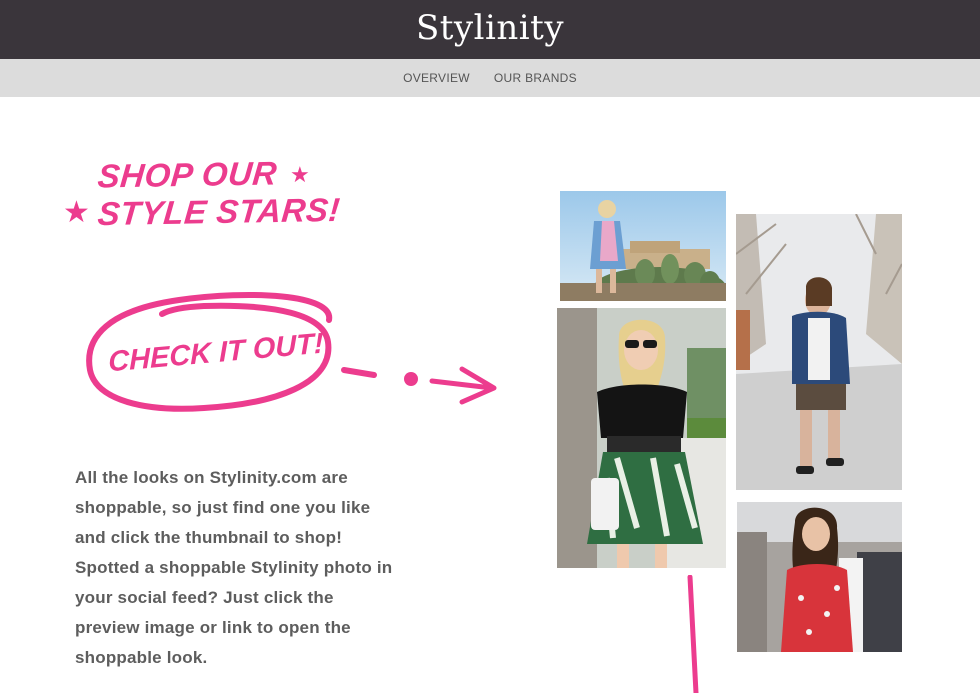  I want to click on decorative-line, so click(693, 634).